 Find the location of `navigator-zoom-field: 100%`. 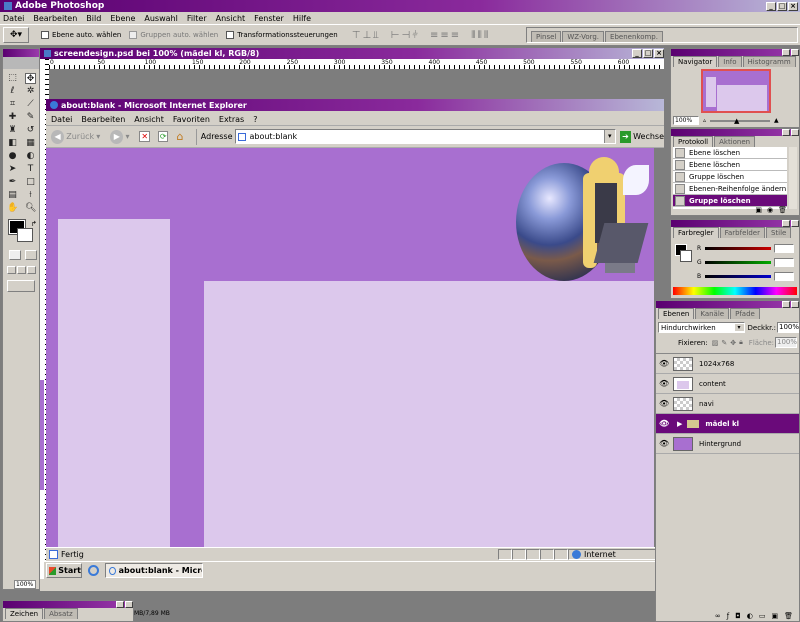

navigator-zoom-field: 100% is located at coordinates (686, 120).